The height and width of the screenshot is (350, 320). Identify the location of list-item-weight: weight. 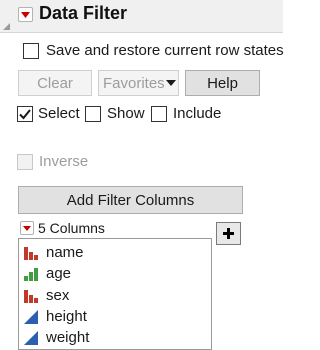
(113, 337).